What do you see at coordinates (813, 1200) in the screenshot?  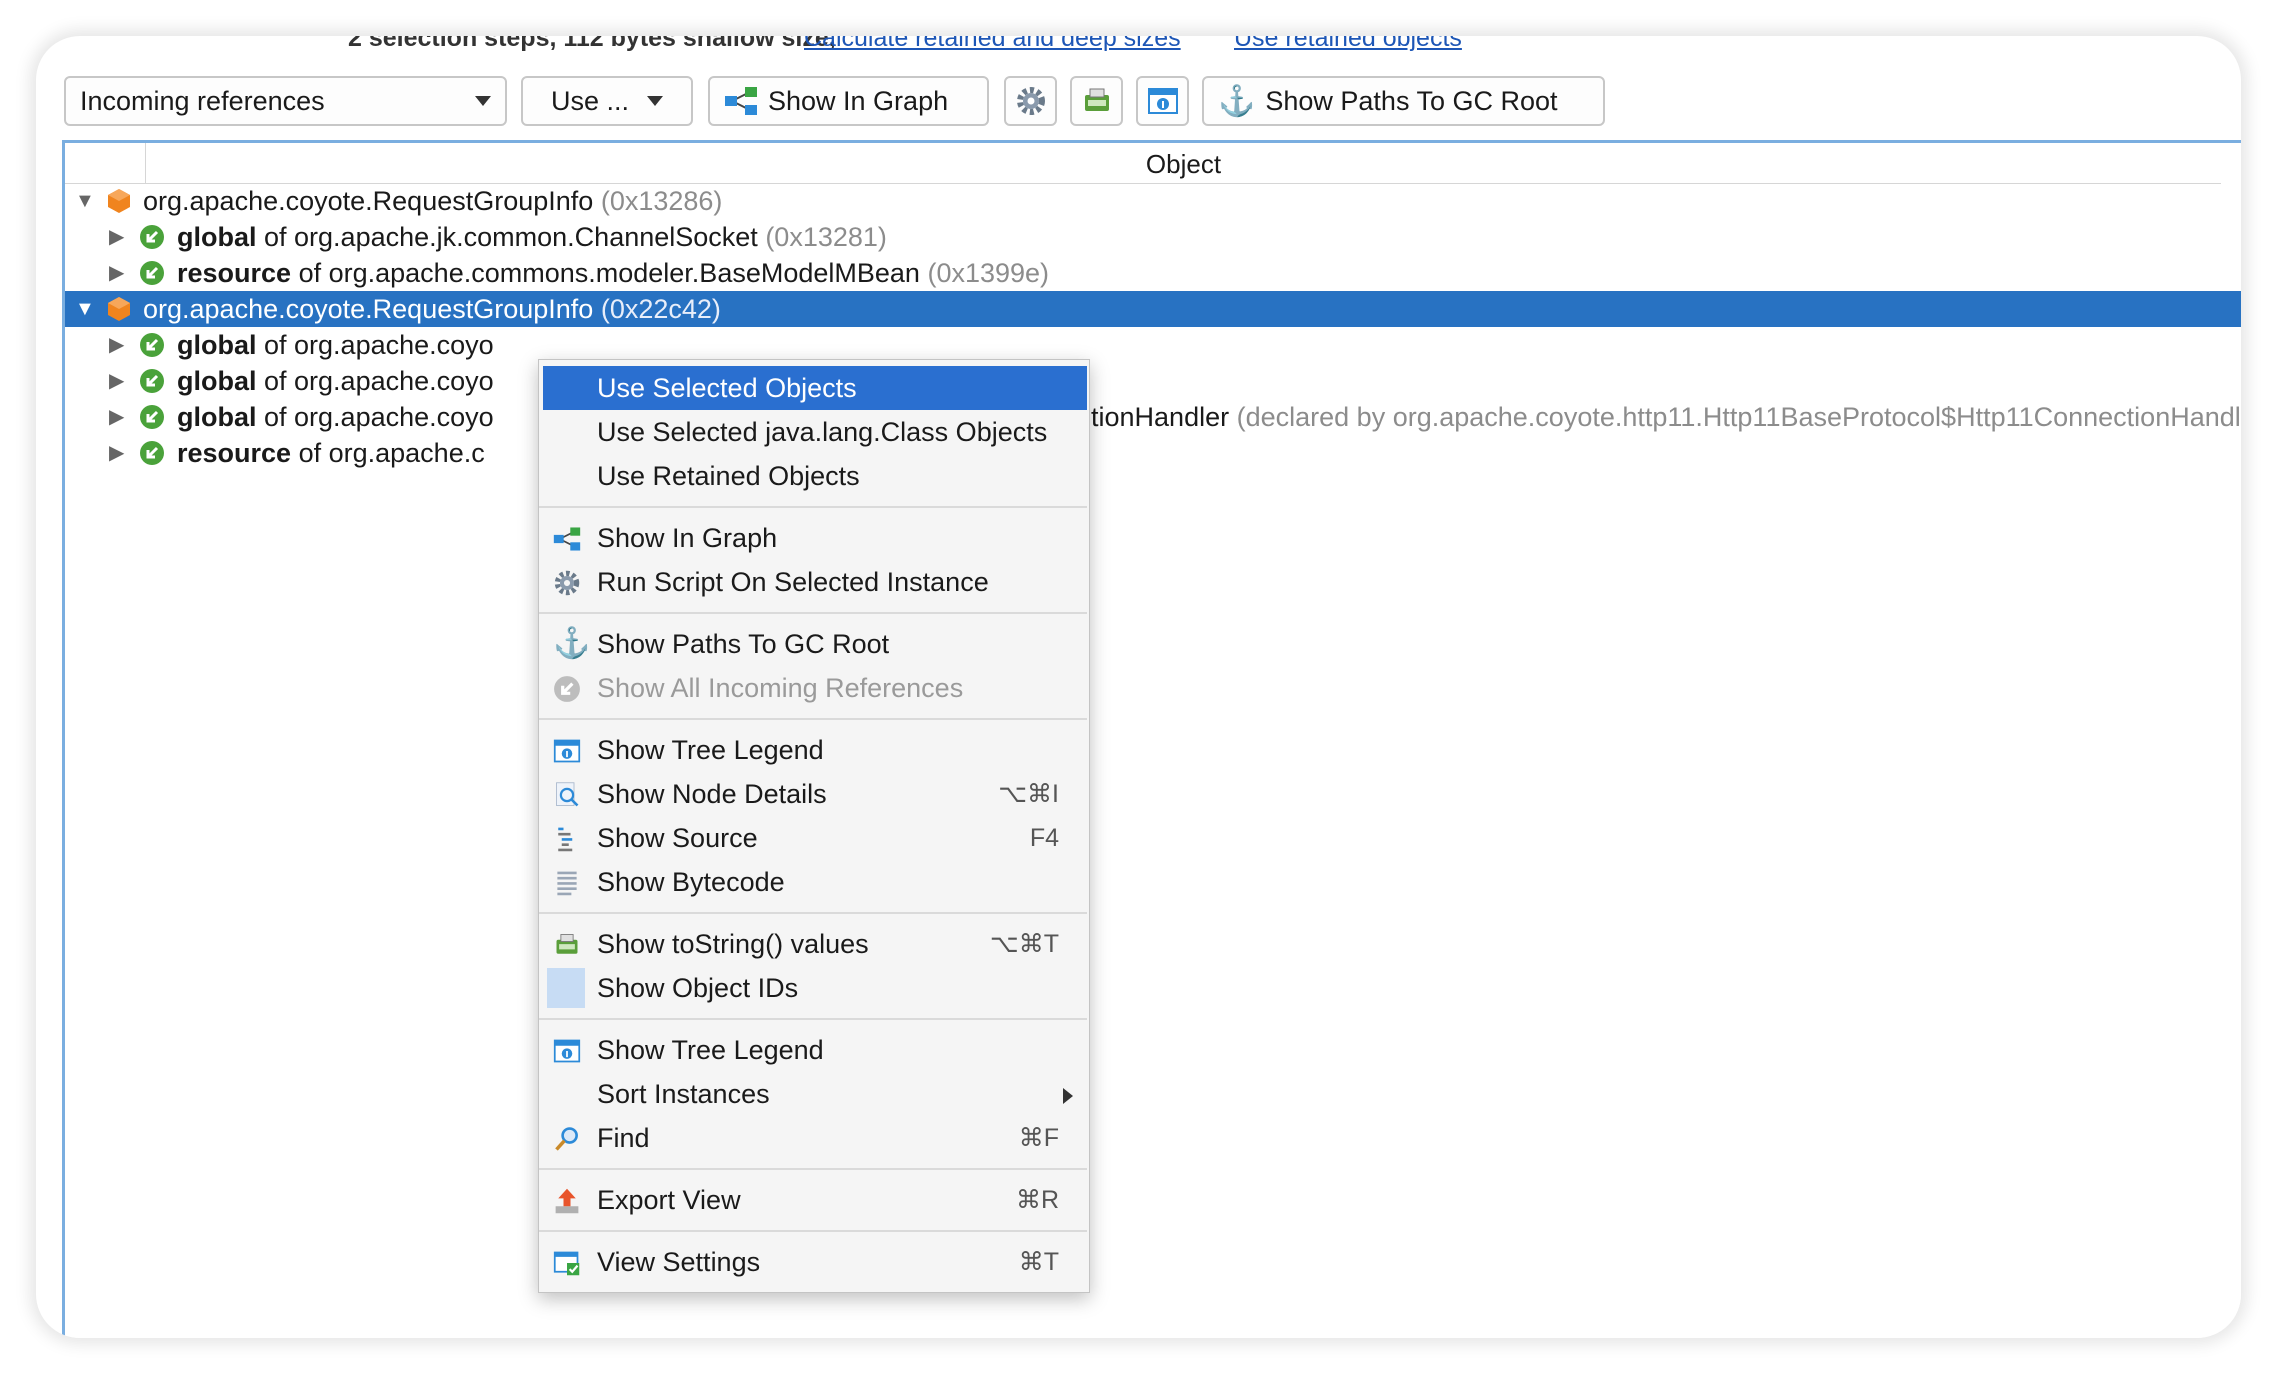 I see `menu-item-export-view: Export View ⌘R` at bounding box center [813, 1200].